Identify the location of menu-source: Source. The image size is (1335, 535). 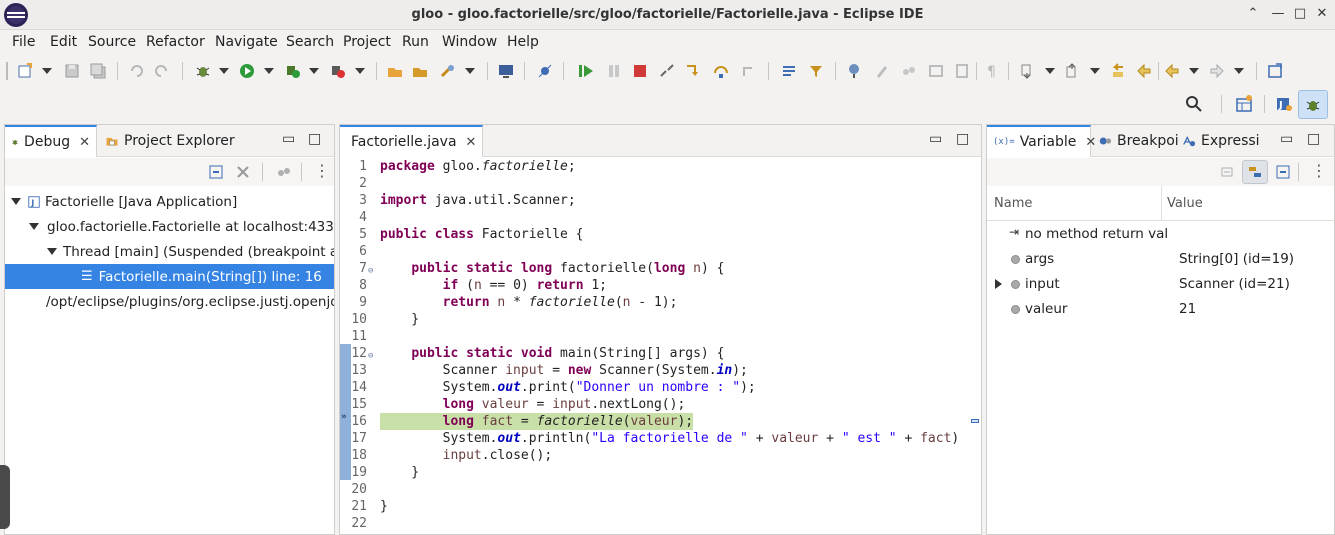
(112, 42).